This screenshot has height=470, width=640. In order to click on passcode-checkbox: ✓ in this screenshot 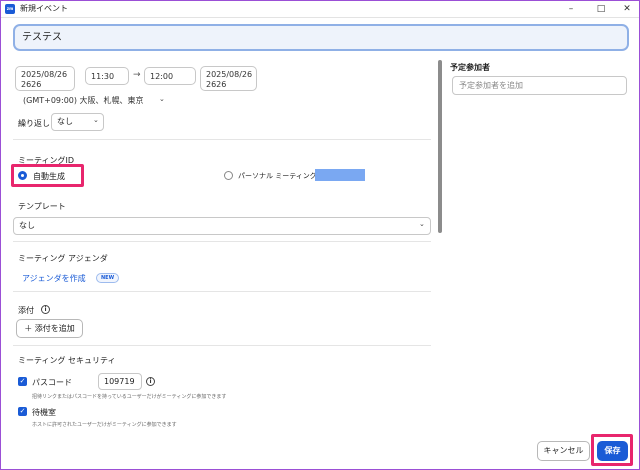, I will do `click(22, 381)`.